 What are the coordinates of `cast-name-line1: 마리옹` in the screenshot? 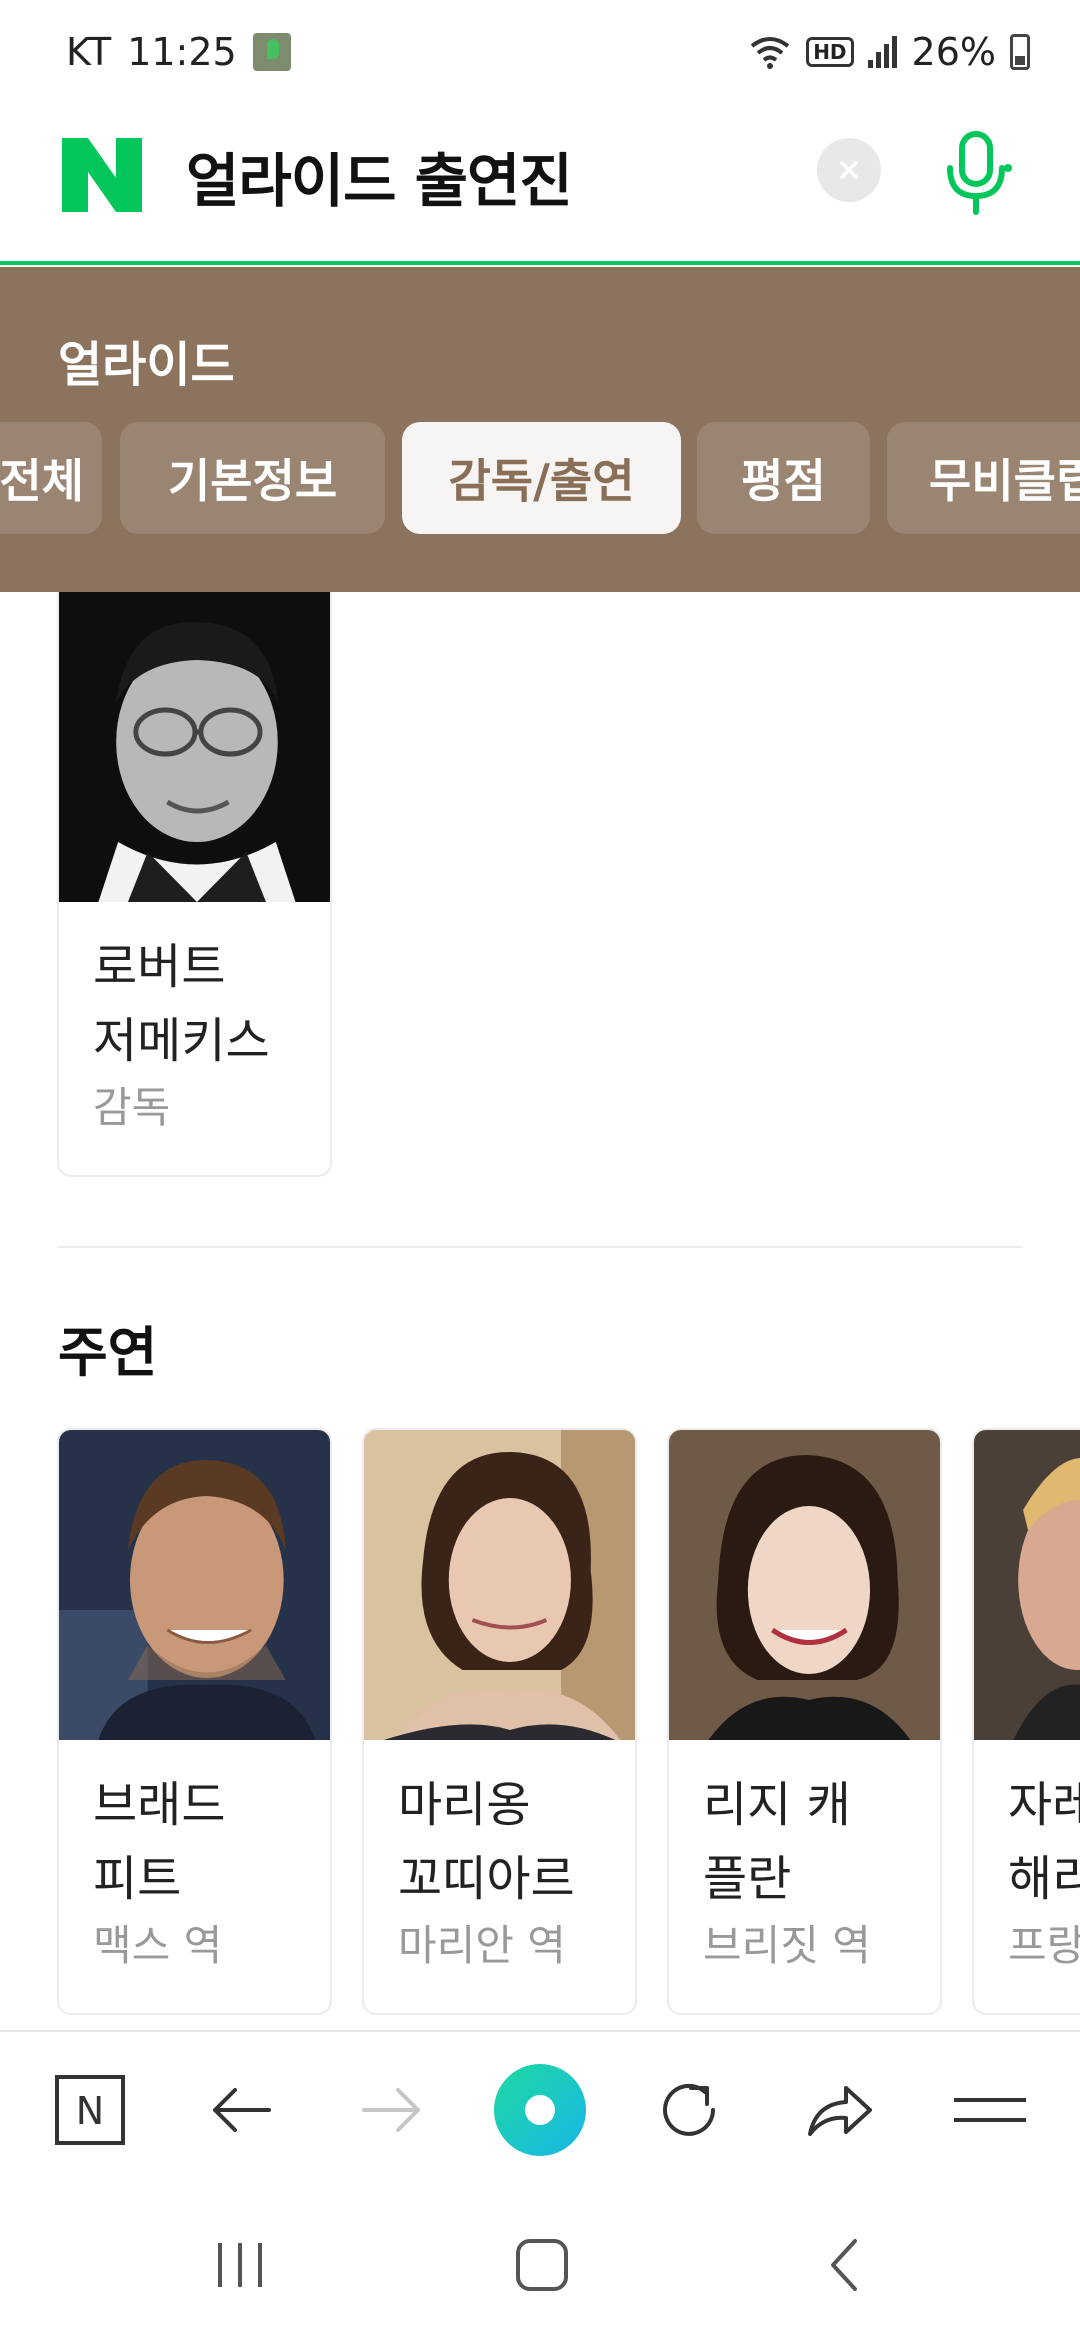 It's located at (464, 1805).